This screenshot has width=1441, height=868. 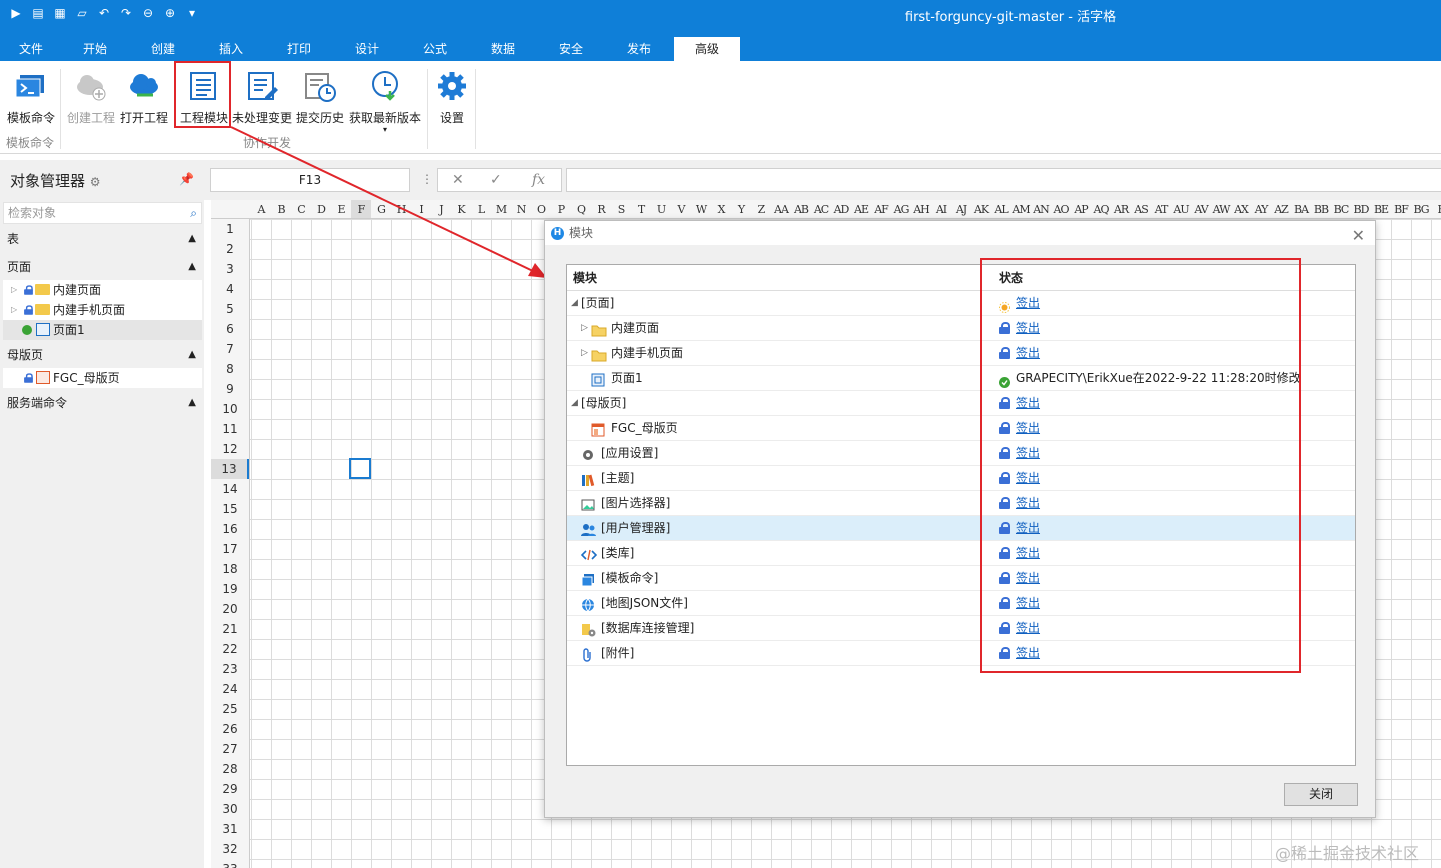 What do you see at coordinates (588, 654) in the screenshot?
I see `paperclip-icon` at bounding box center [588, 654].